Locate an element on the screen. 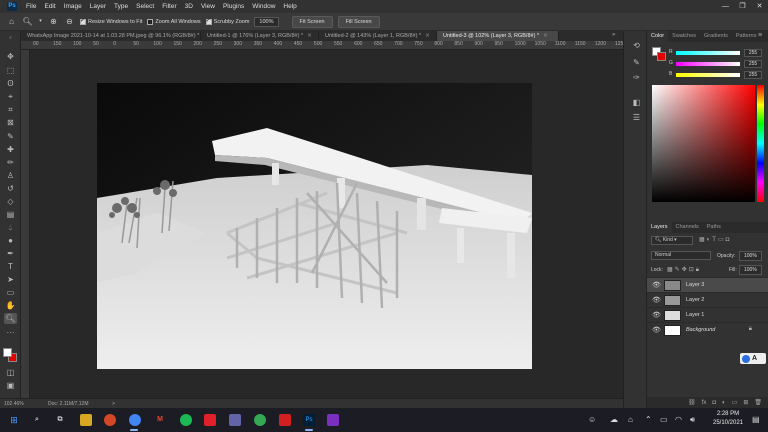 This screenshot has height=432, width=768. tab-untitled-3: Untitled-3 @ 102% (Layer 3, RGB/8#) * ✕ is located at coordinates (498, 36).